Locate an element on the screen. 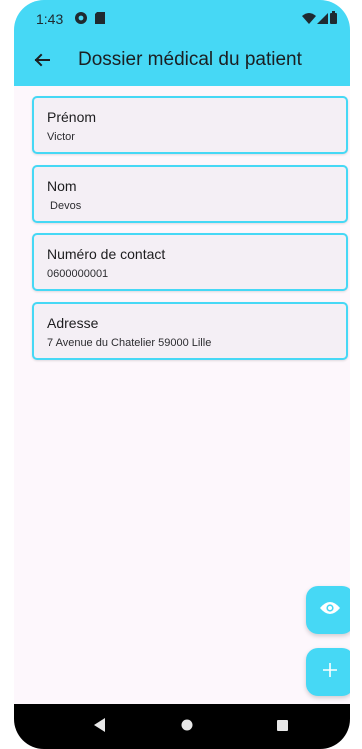 This screenshot has width=362, height=749. home-circle-icon is located at coordinates (187, 727).